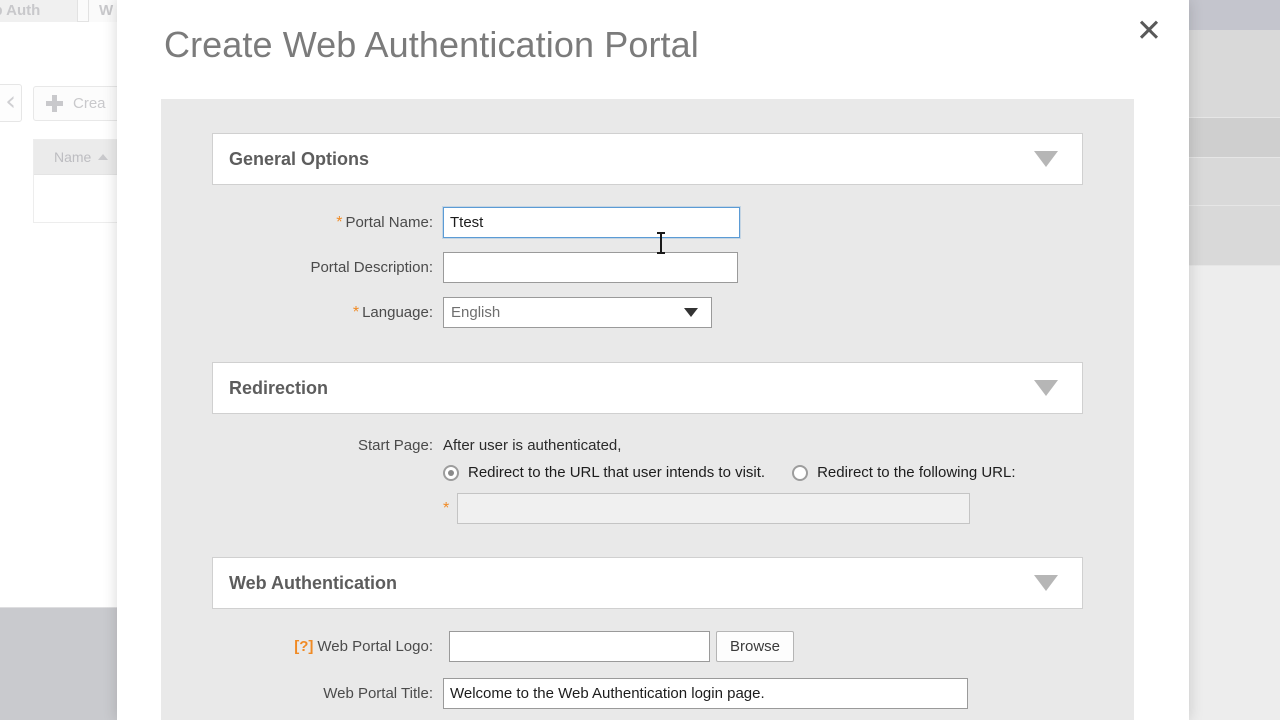 The width and height of the screenshot is (1280, 720). I want to click on background-create-label: Crea, so click(89, 103).